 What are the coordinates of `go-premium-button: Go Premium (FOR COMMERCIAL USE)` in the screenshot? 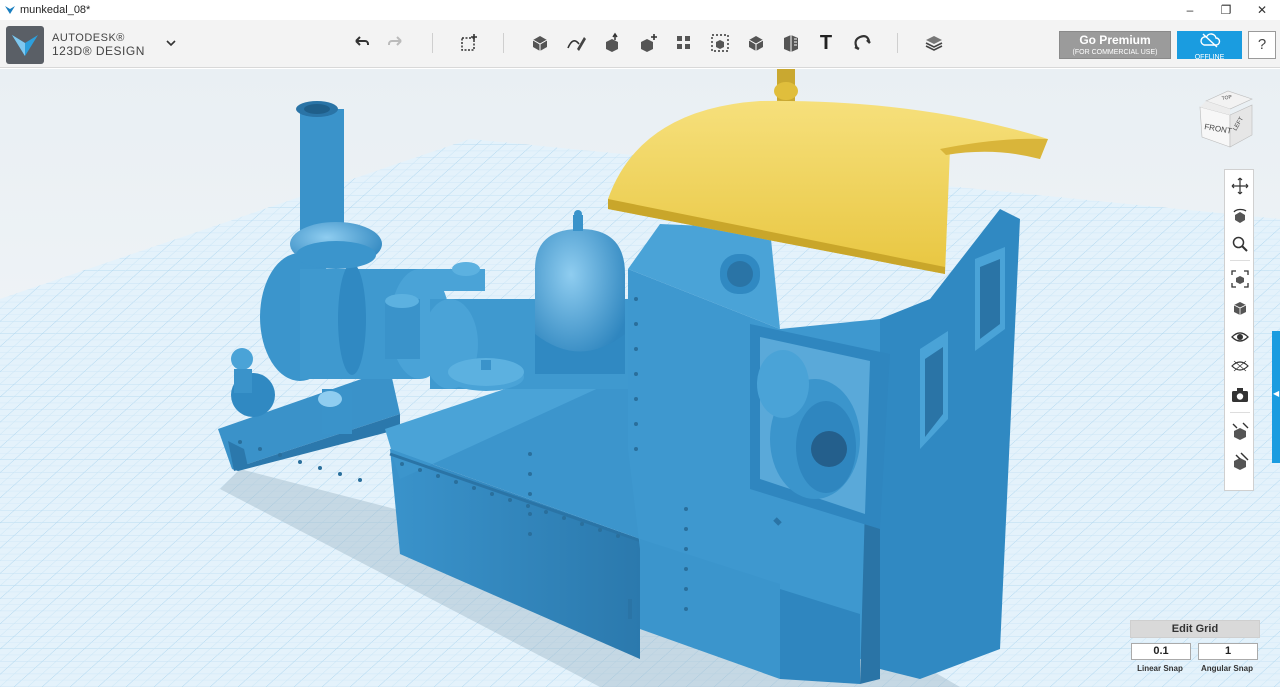 It's located at (1115, 45).